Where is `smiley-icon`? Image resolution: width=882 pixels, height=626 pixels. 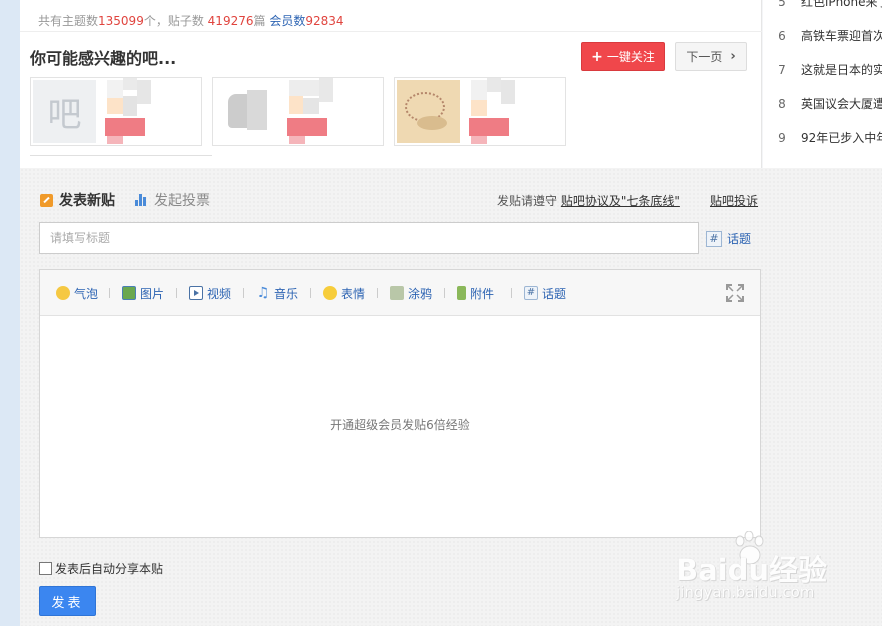
smiley-icon is located at coordinates (330, 293).